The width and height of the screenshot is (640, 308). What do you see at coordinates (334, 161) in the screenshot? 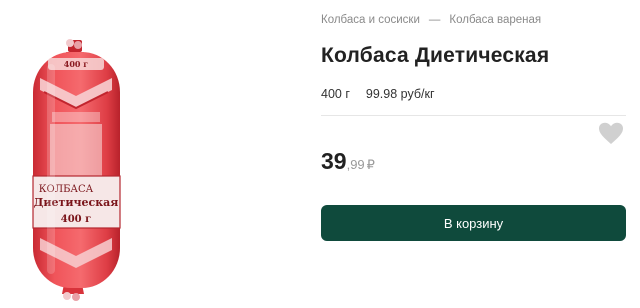
I see `price-rub: 39` at bounding box center [334, 161].